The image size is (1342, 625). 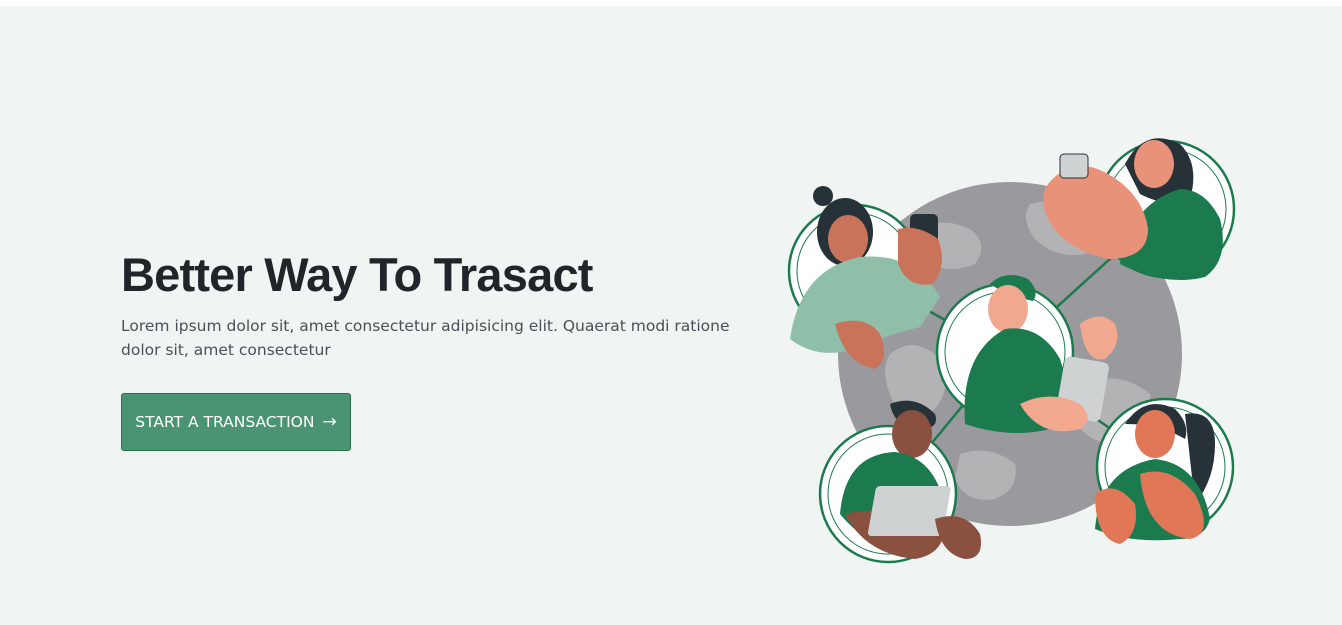 I want to click on person-bottom-right, so click(x=1165, y=470).